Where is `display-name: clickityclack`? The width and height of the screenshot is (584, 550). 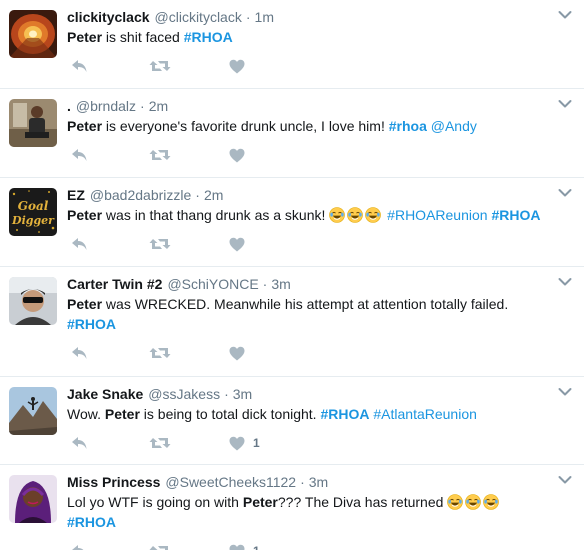
display-name: clickityclack is located at coordinates (108, 17).